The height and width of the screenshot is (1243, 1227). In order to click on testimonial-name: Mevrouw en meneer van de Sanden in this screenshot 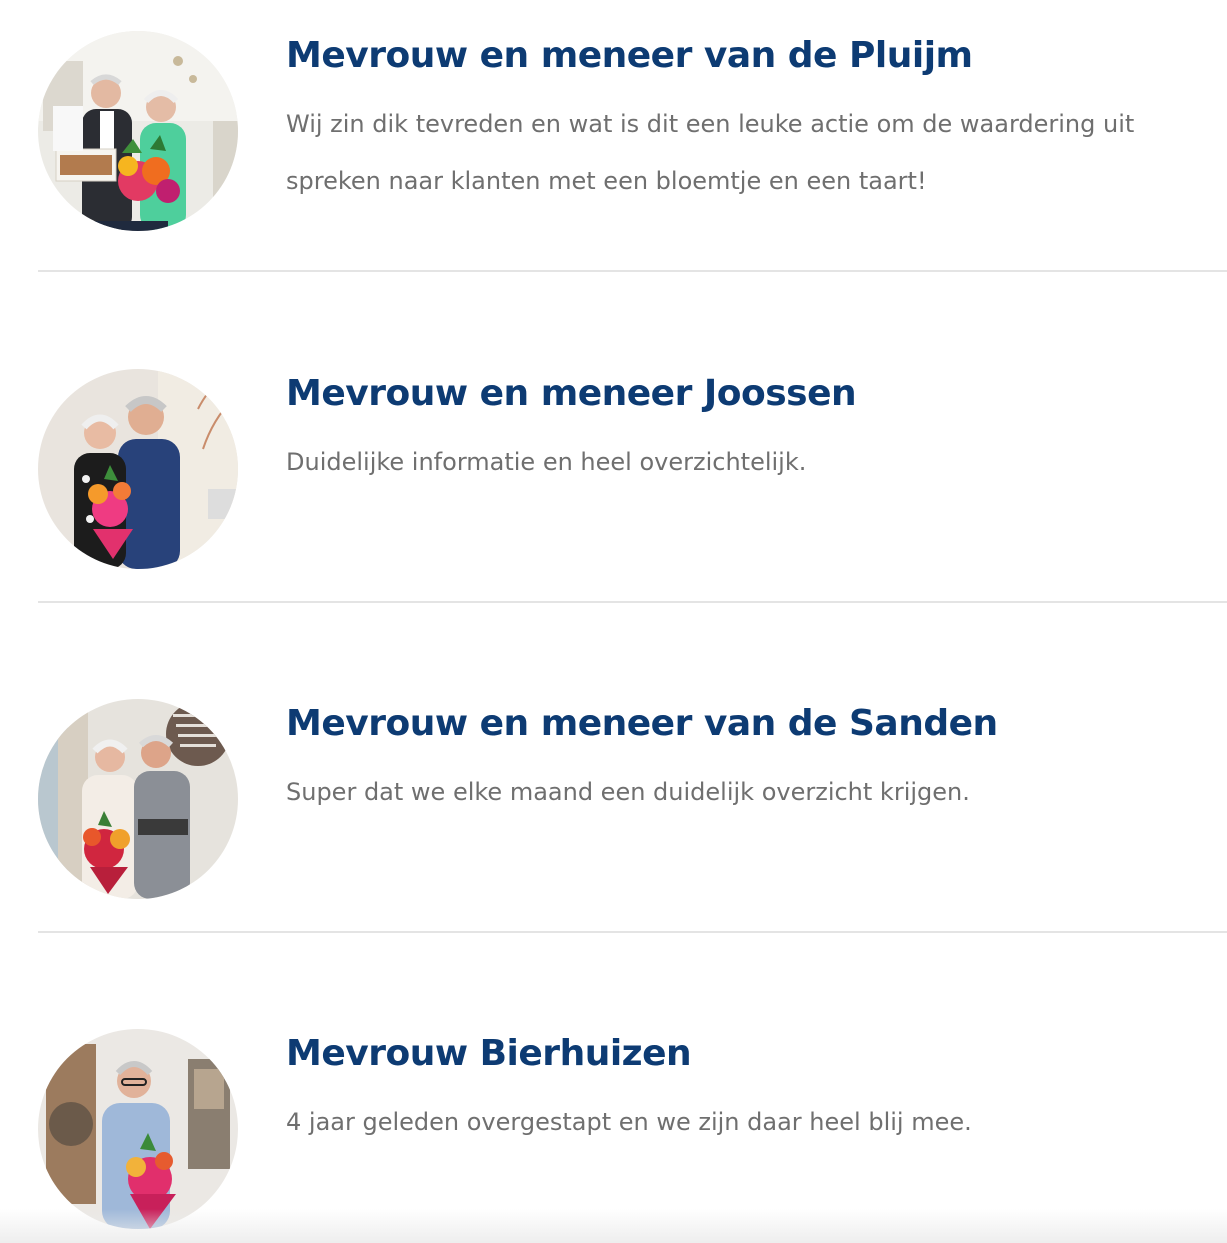, I will do `click(642, 723)`.